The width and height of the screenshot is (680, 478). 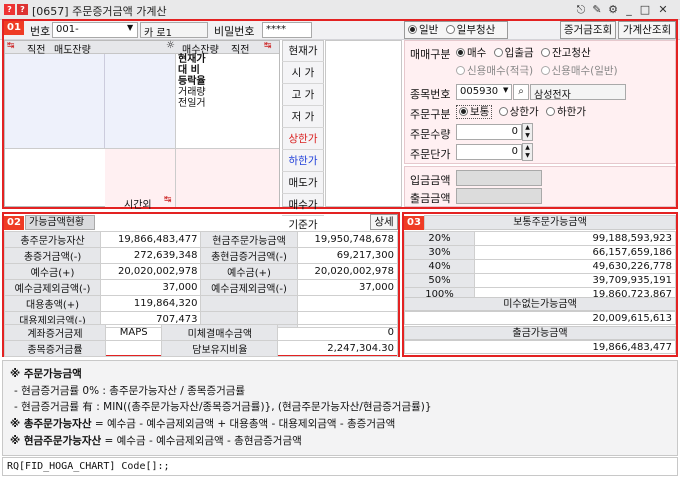 What do you see at coordinates (545, 70) in the screenshot?
I see `radio-credit-normal` at bounding box center [545, 70].